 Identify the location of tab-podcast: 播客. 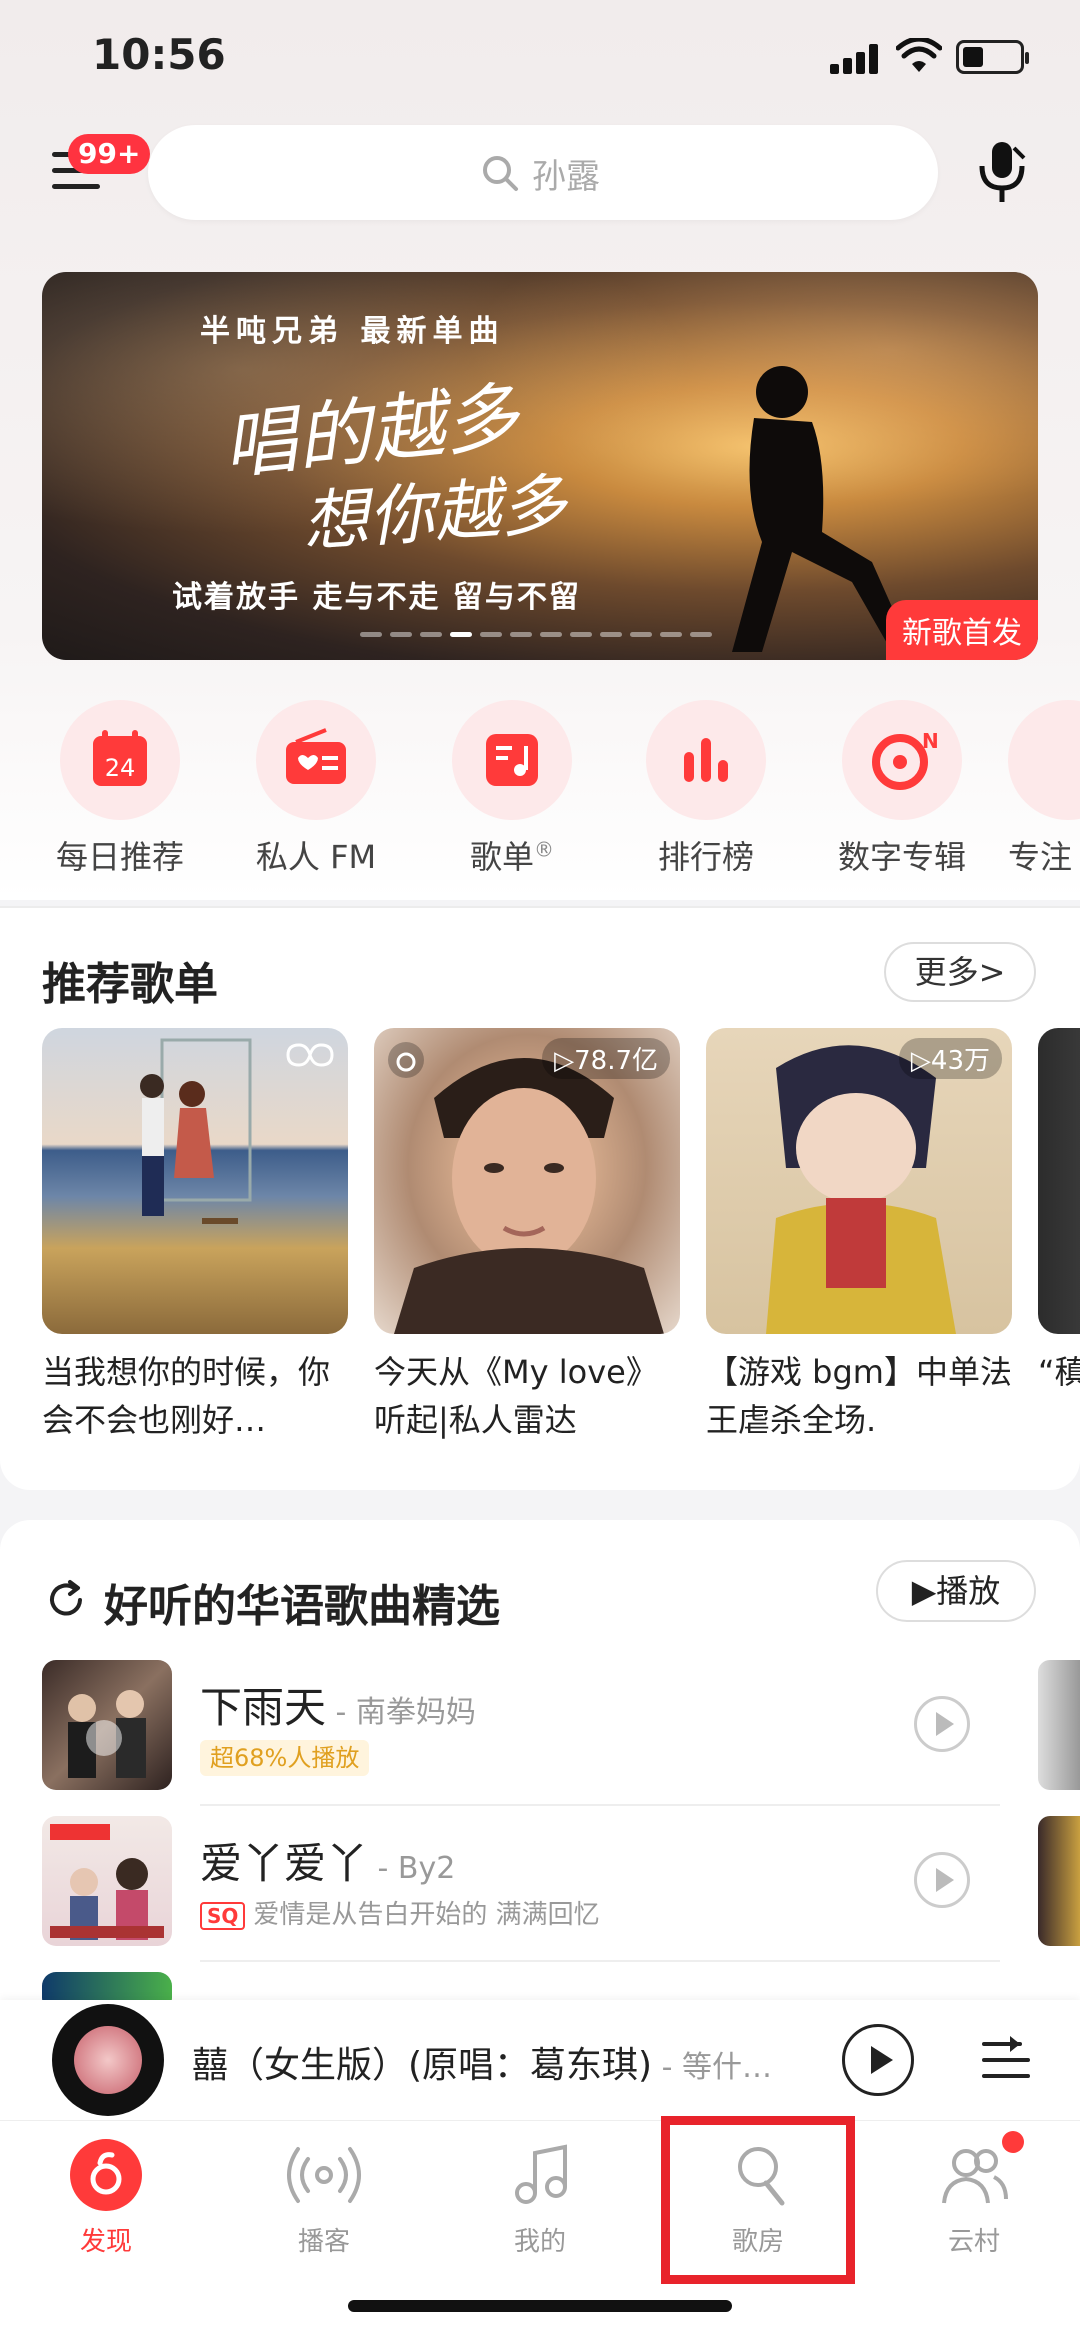
(324, 2197).